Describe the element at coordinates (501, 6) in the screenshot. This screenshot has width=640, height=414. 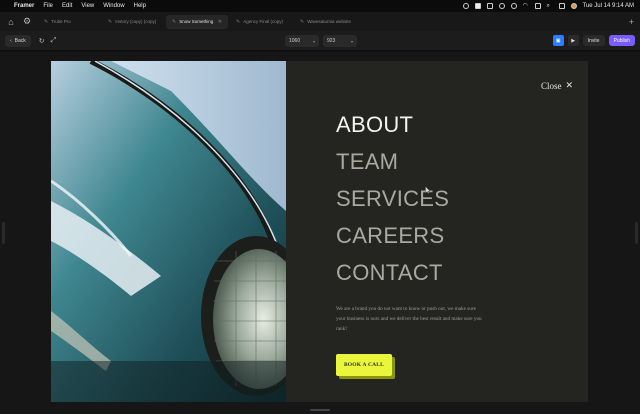
I see `play-status-icon` at that location.